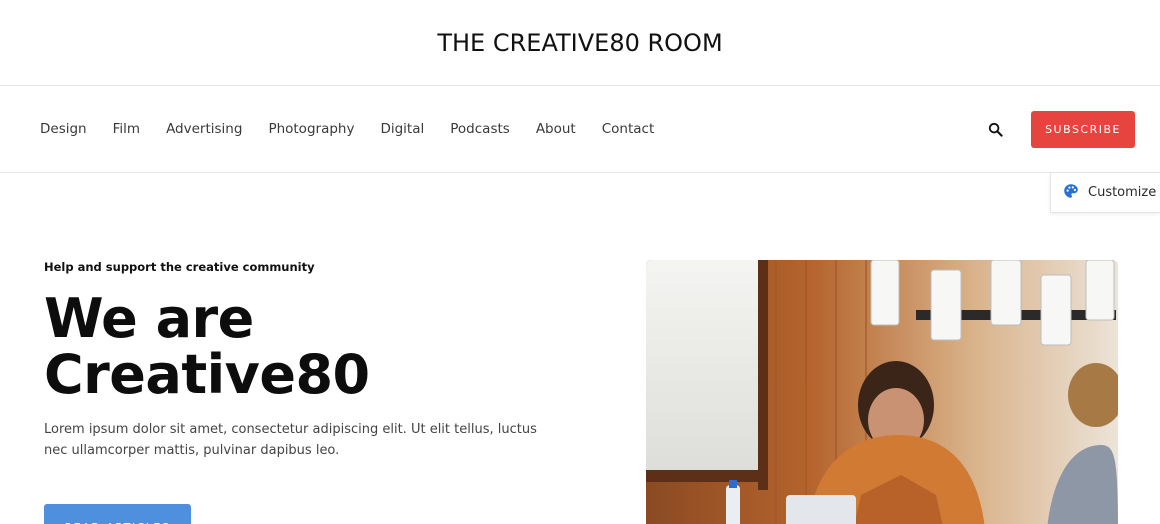 Image resolution: width=1160 pixels, height=524 pixels. Describe the element at coordinates (126, 129) in the screenshot. I see `nav-item-film: Film` at that location.